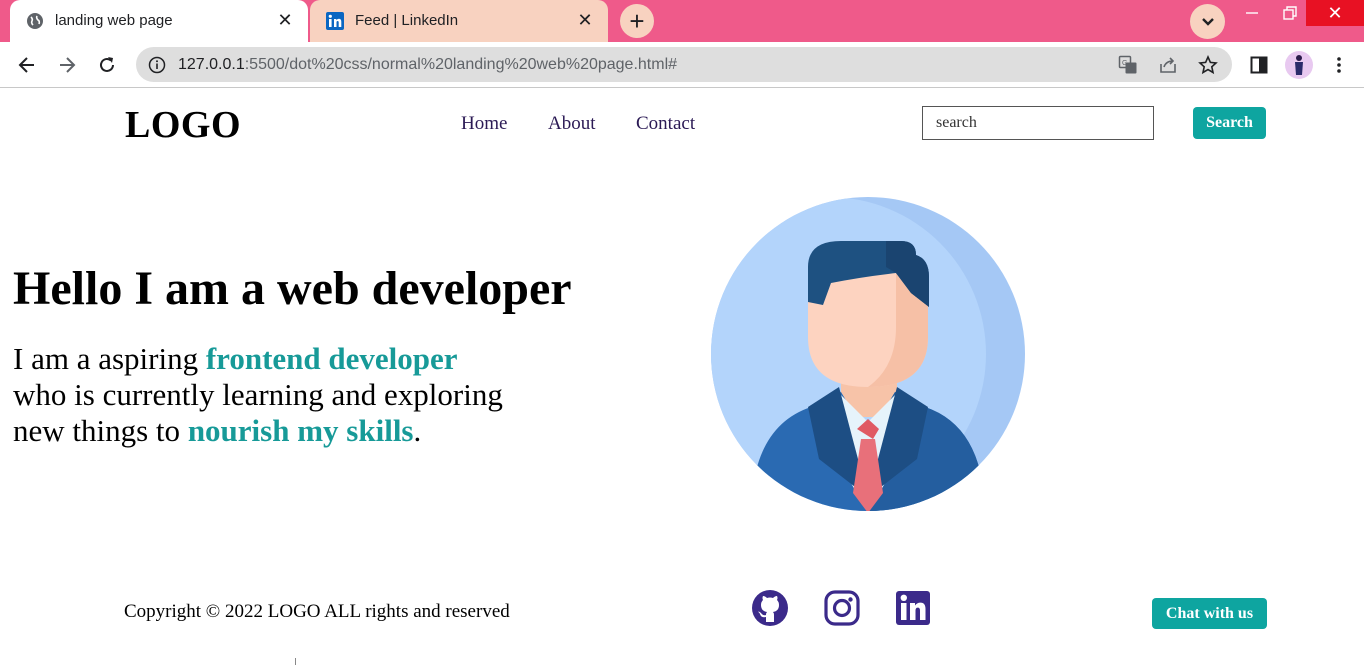 The width and height of the screenshot is (1364, 665). Describe the element at coordinates (842, 608) in the screenshot. I see `instagram-icon` at that location.